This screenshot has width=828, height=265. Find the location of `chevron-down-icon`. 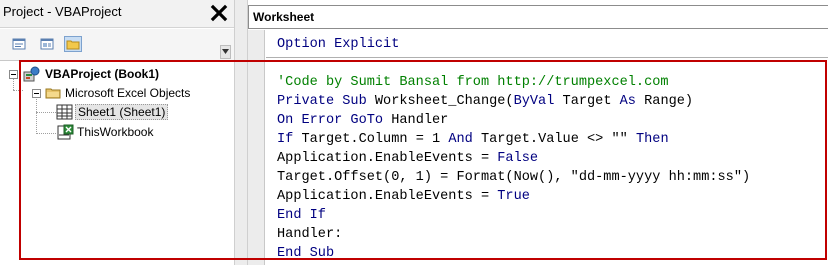

chevron-down-icon is located at coordinates (225, 51).